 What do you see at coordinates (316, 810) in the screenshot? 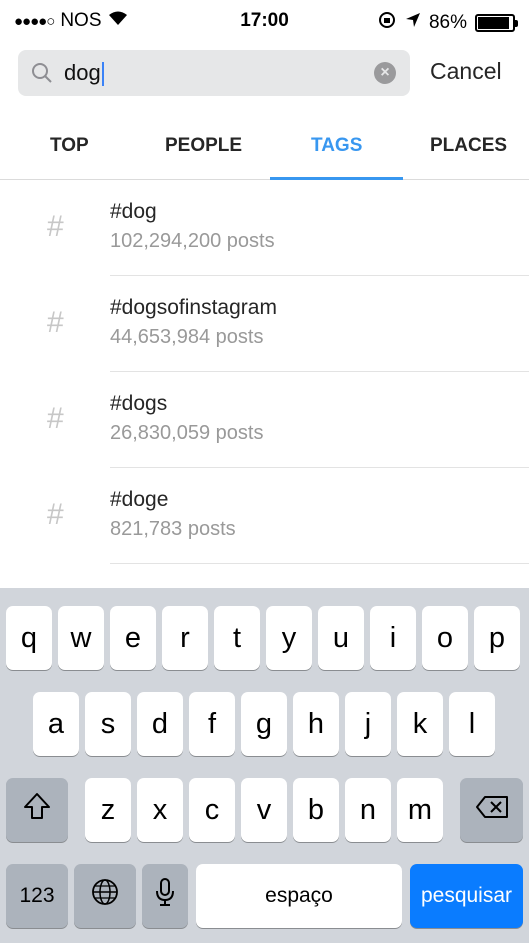
I see `key-b: b` at bounding box center [316, 810].